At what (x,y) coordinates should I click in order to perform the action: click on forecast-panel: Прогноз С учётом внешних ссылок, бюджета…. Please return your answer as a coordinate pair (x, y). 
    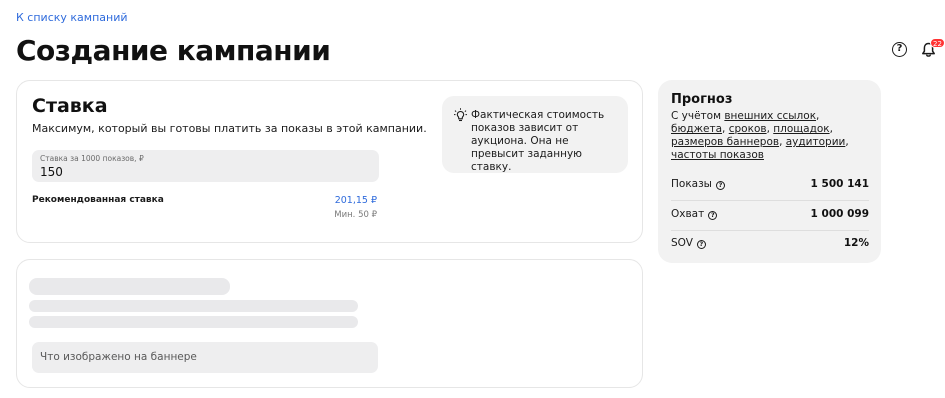
    Looking at the image, I should click on (769, 171).